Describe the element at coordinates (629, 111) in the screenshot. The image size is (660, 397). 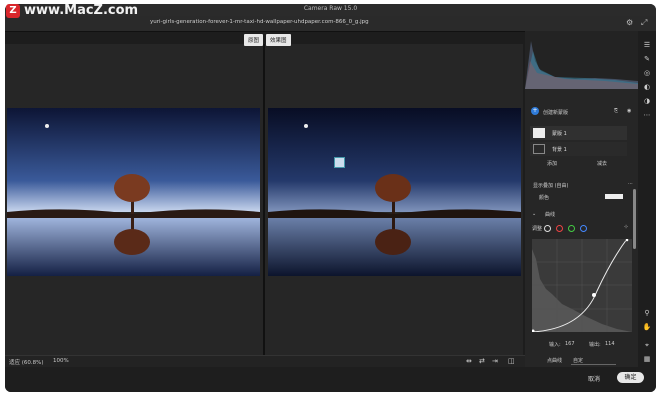
I see `visibility-icon: ◉` at that location.